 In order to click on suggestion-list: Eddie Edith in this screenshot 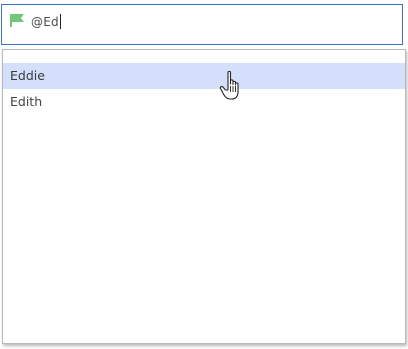, I will do `click(204, 89)`.